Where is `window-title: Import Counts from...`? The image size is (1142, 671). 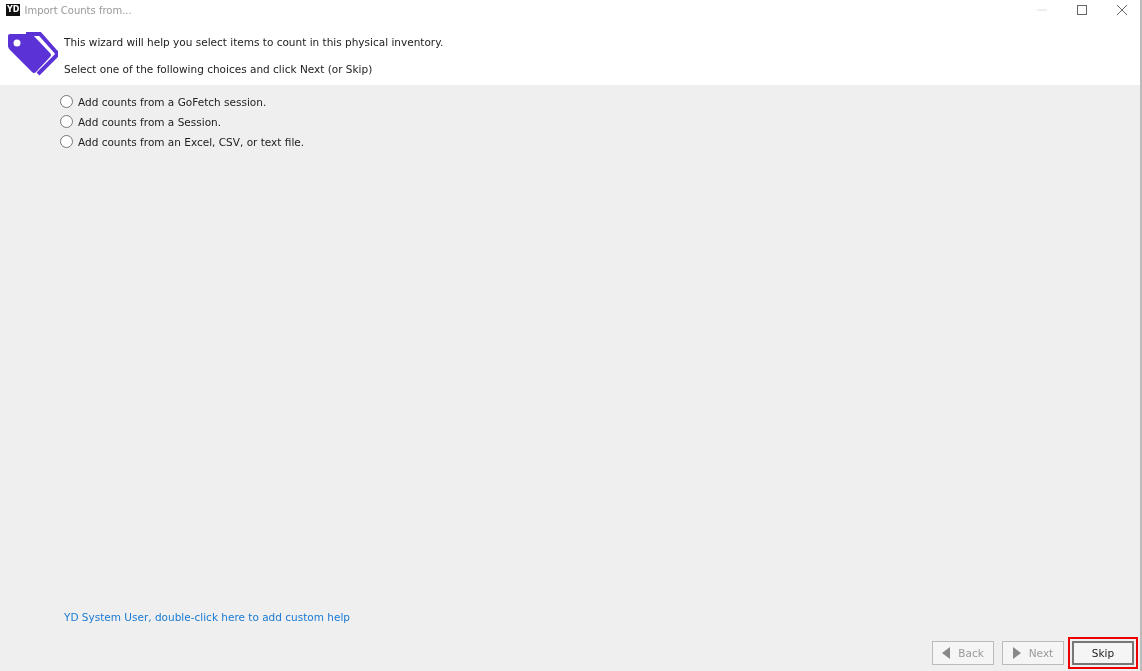
window-title: Import Counts from... is located at coordinates (78, 10).